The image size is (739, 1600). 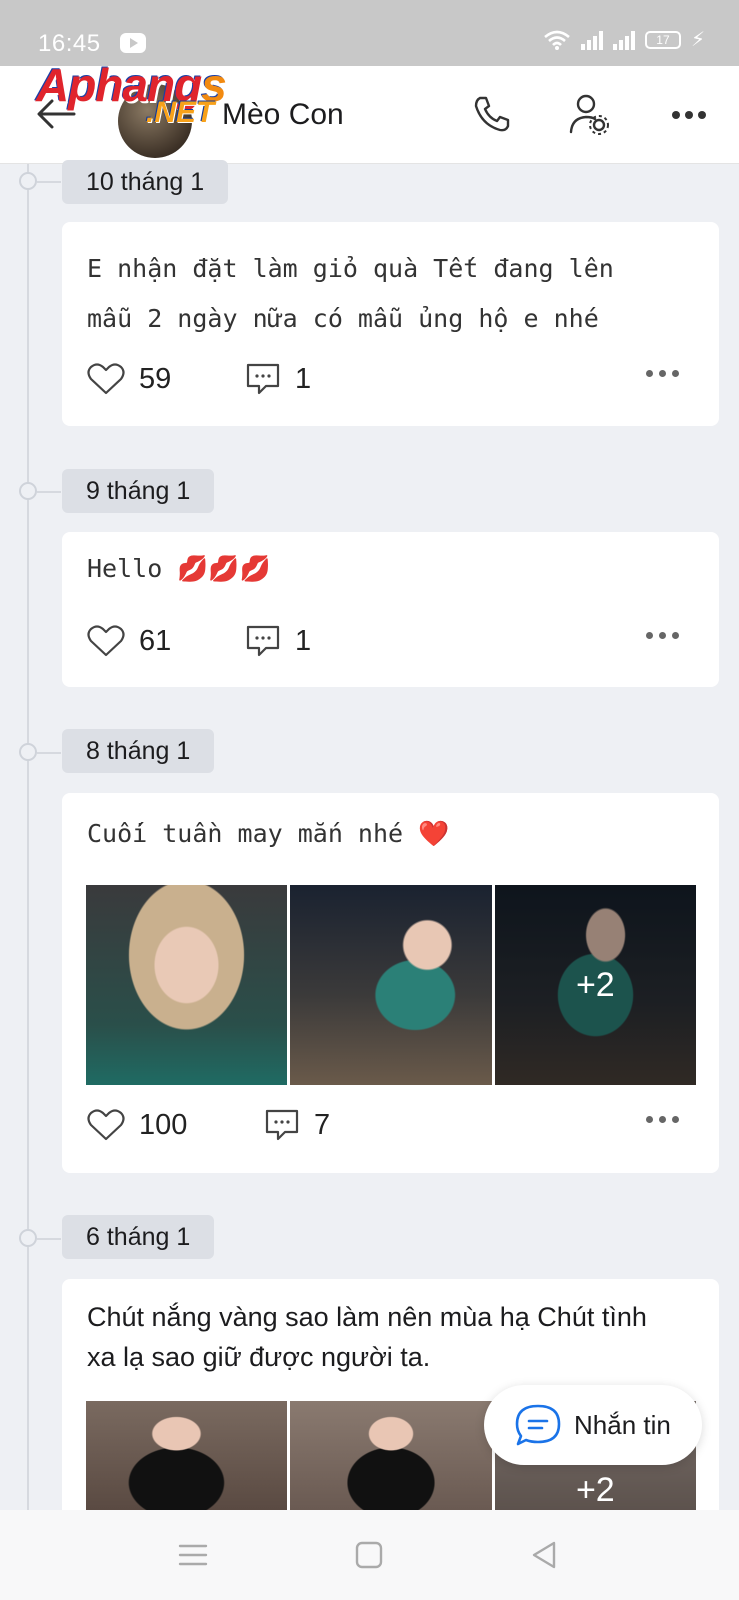 What do you see at coordinates (283, 114) in the screenshot?
I see `profile-name: Mèo Con` at bounding box center [283, 114].